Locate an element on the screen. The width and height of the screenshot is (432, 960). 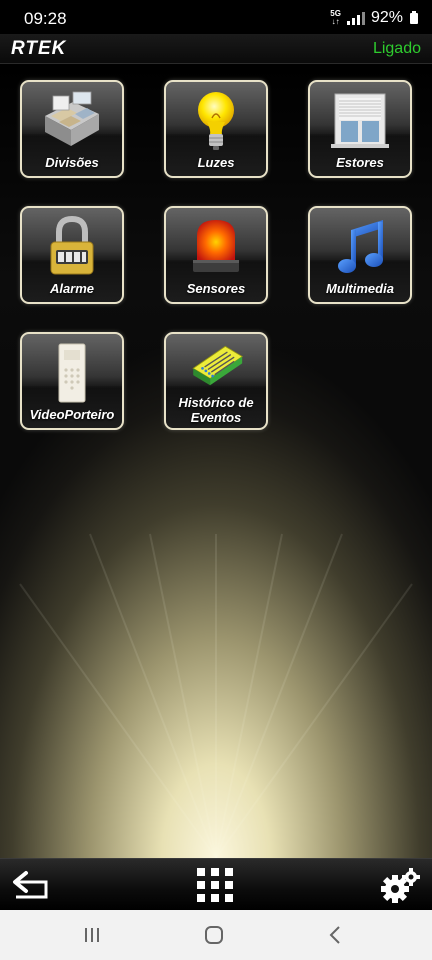
tile-multimedia: Multimedia is located at coordinates (360, 255).